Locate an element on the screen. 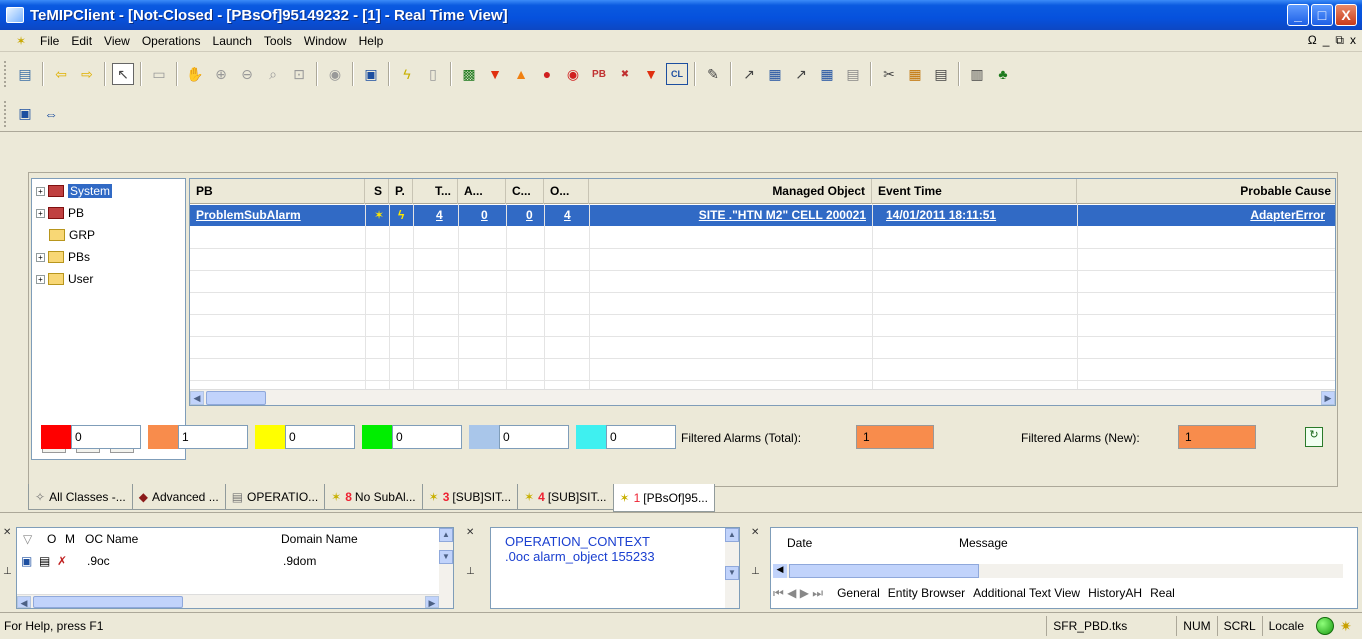 The height and width of the screenshot is (639, 1362). domain-tree: + System + PB GRP + PBs + User is located at coordinates (108, 319).